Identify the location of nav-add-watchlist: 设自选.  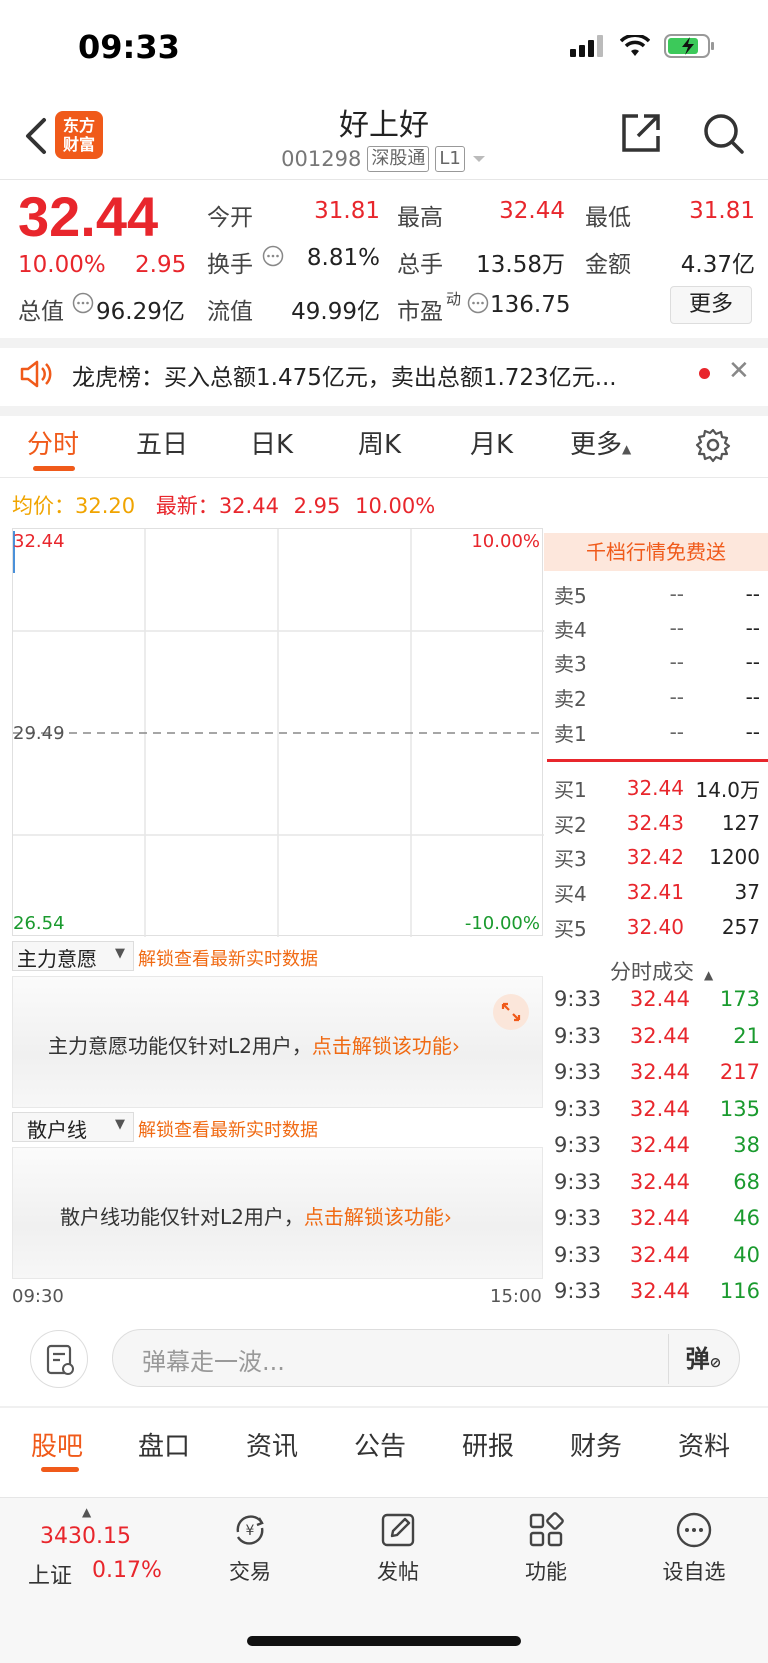
(694, 1548).